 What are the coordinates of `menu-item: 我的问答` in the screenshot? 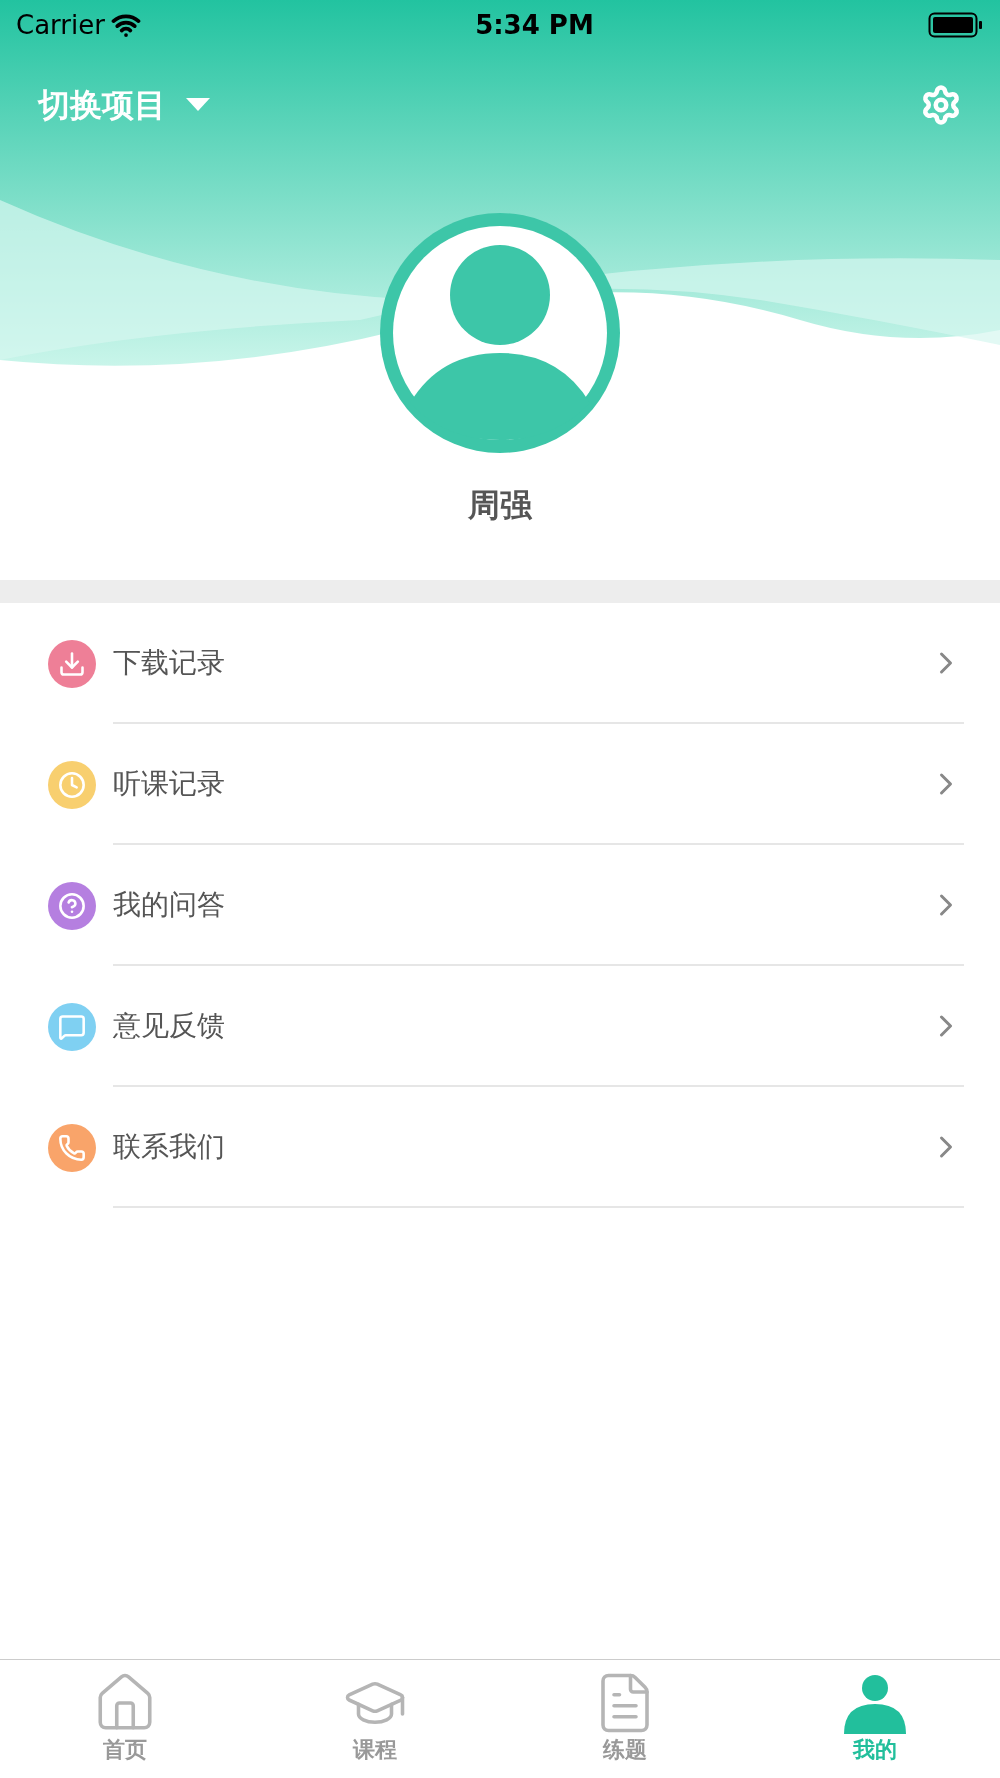 It's located at (500, 905).